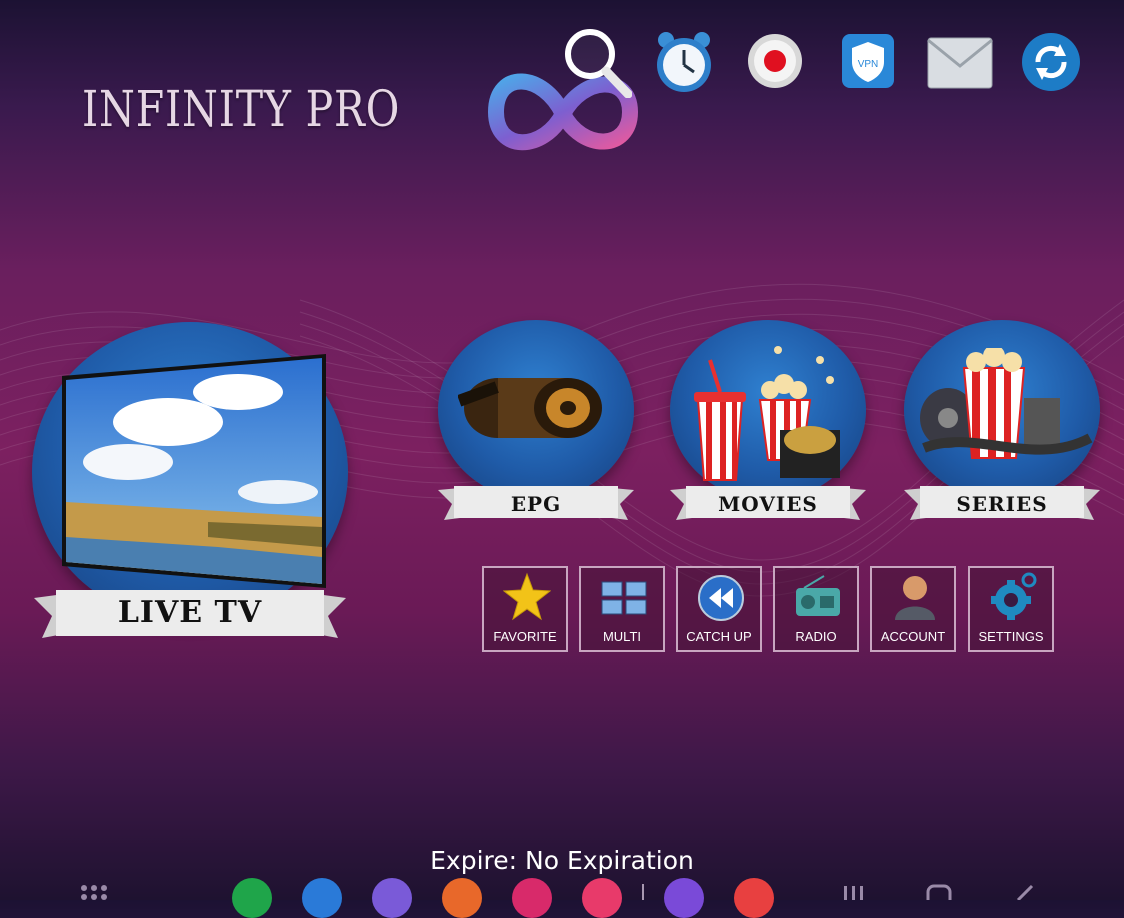 The width and height of the screenshot is (1124, 918). What do you see at coordinates (527, 596) in the screenshot?
I see `star-icon` at bounding box center [527, 596].